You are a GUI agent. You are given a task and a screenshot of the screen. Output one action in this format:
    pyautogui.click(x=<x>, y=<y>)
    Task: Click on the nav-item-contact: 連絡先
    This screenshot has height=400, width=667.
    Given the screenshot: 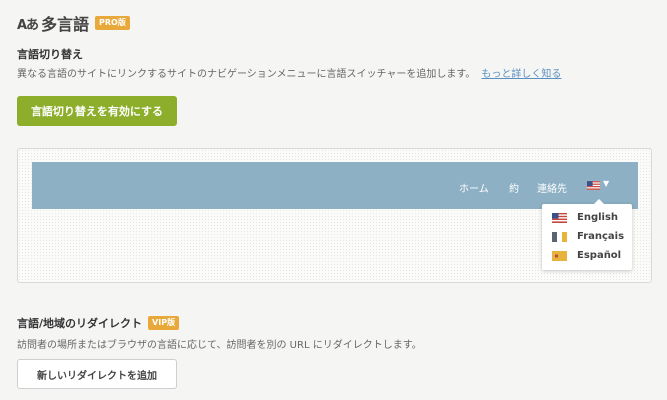 What is the action you would take?
    pyautogui.click(x=552, y=189)
    